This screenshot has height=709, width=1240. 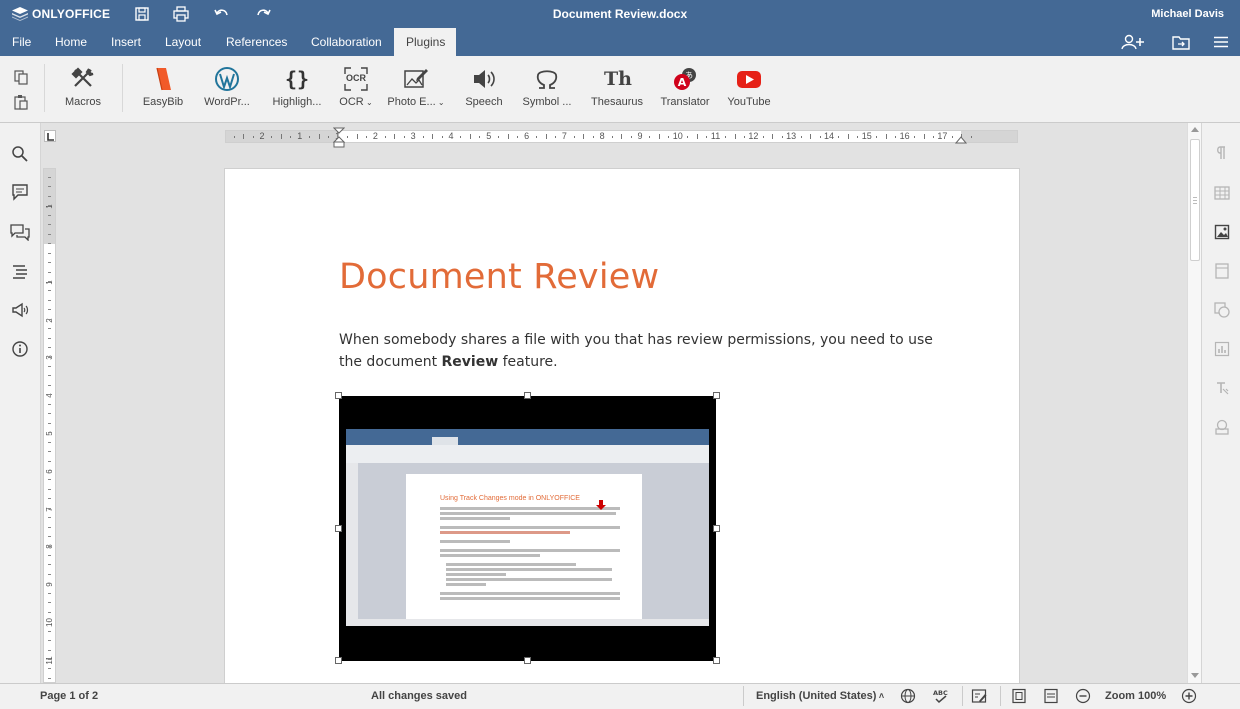 What do you see at coordinates (470, 362) in the screenshot?
I see `para-bold-review: Review` at bounding box center [470, 362].